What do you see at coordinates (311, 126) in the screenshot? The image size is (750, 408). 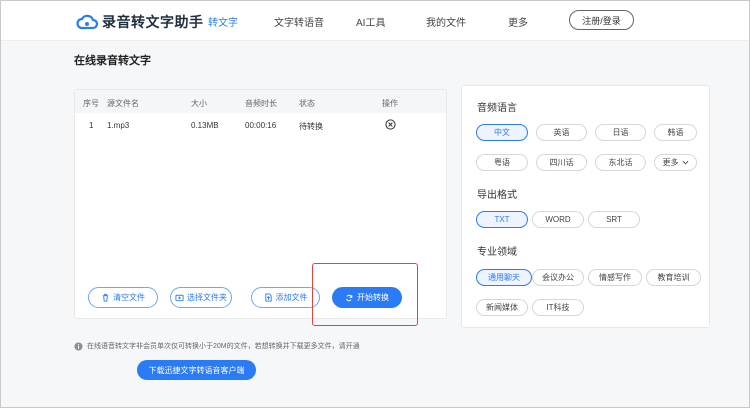 I see `file-status: 待转换` at bounding box center [311, 126].